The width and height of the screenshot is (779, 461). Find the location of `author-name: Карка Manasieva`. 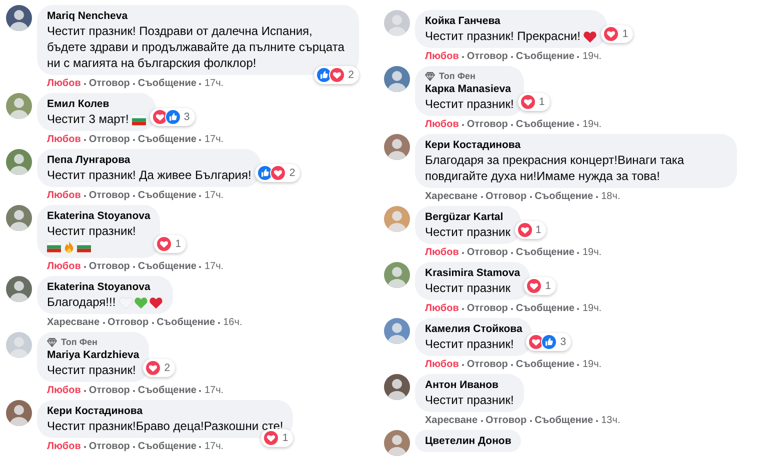

author-name: Карка Manasieva is located at coordinates (469, 89).